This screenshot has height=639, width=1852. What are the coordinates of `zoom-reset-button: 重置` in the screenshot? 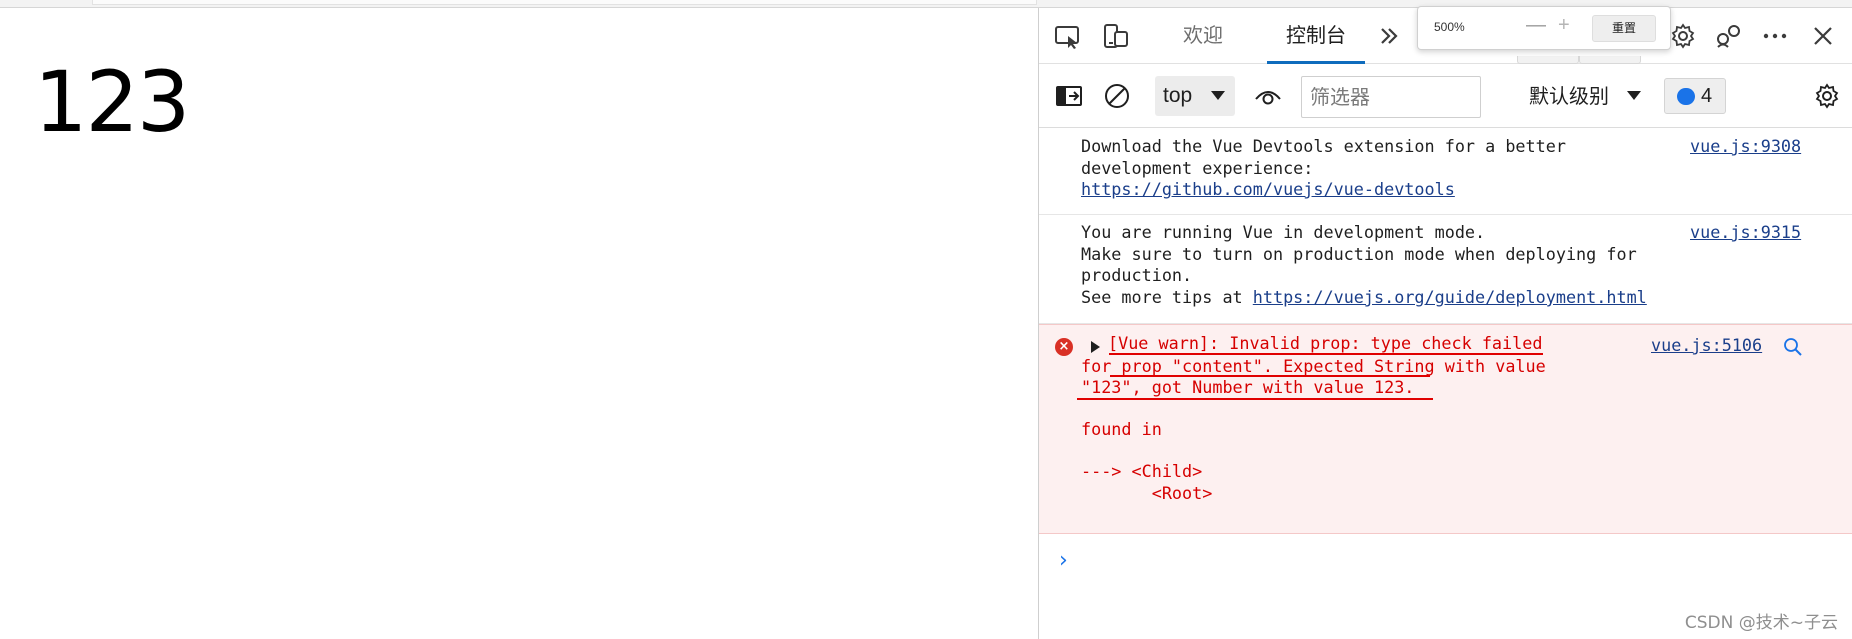 It's located at (1624, 28).